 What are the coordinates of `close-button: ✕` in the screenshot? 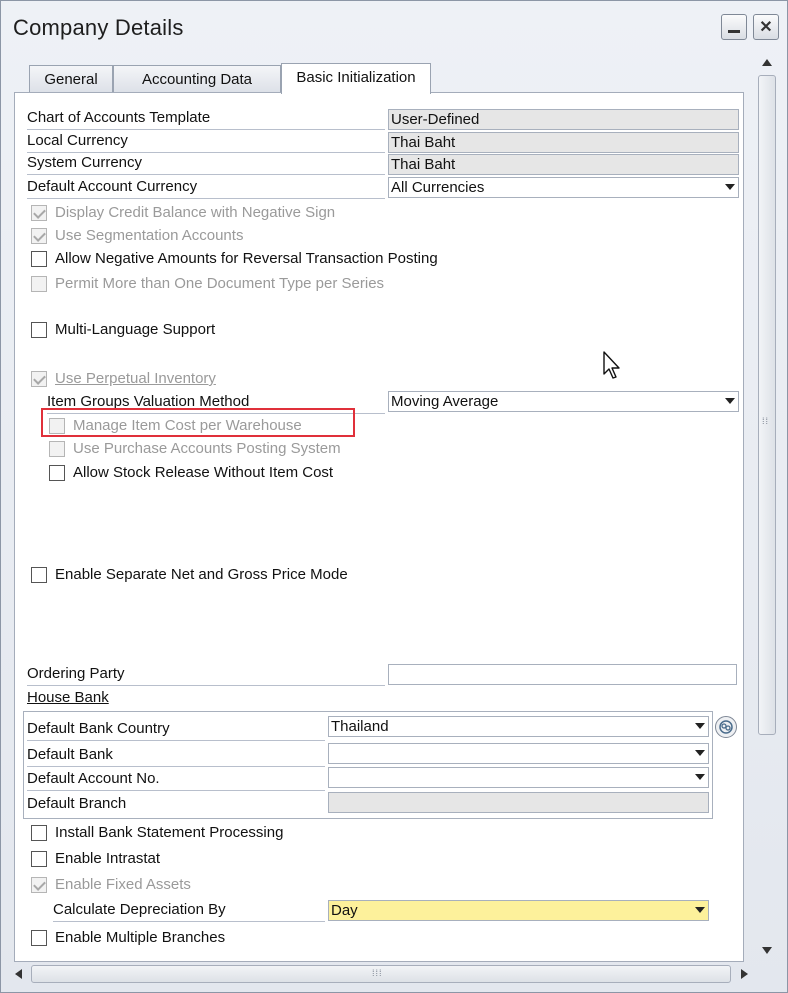 It's located at (766, 27).